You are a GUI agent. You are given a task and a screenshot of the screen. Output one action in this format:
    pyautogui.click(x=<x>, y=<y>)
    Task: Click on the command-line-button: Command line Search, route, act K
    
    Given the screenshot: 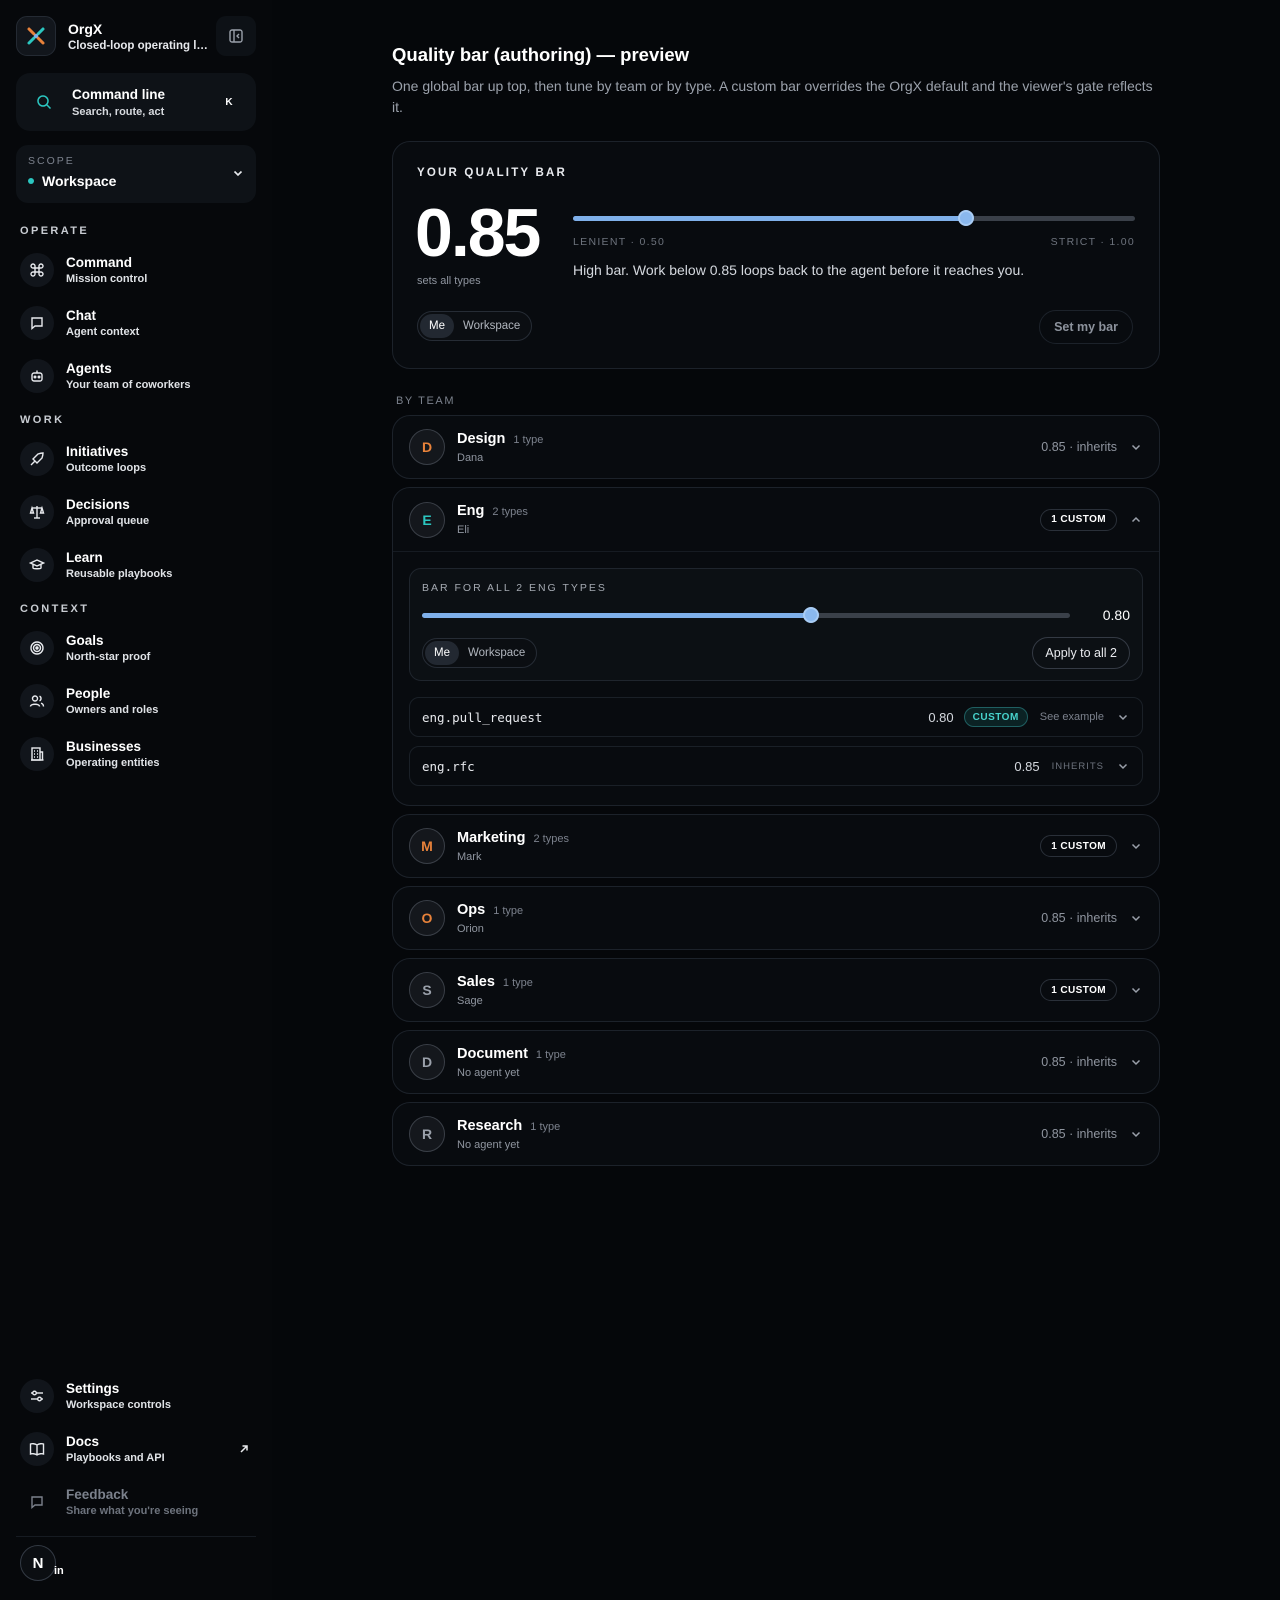 What is the action you would take?
    pyautogui.click(x=136, y=102)
    